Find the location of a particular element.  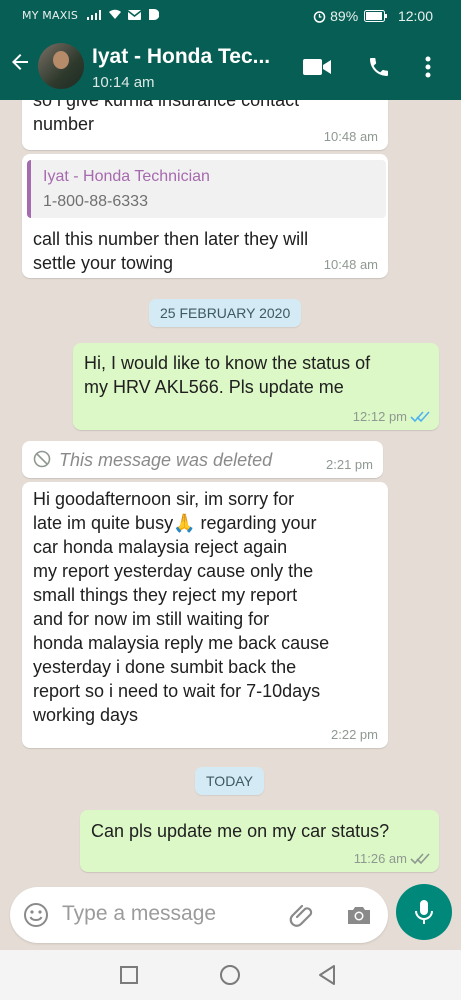

camera-button is located at coordinates (359, 915).